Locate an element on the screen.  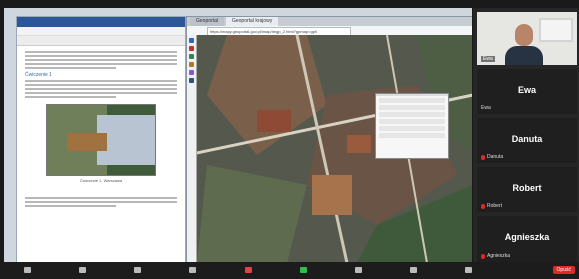
layers-header is located at coordinates (412, 95).